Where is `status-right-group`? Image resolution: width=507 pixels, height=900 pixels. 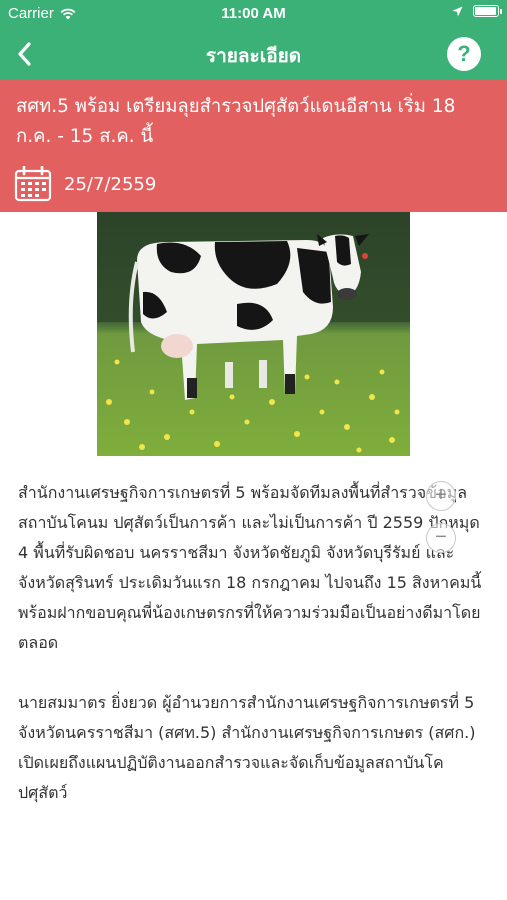
status-right-group is located at coordinates (477, 11).